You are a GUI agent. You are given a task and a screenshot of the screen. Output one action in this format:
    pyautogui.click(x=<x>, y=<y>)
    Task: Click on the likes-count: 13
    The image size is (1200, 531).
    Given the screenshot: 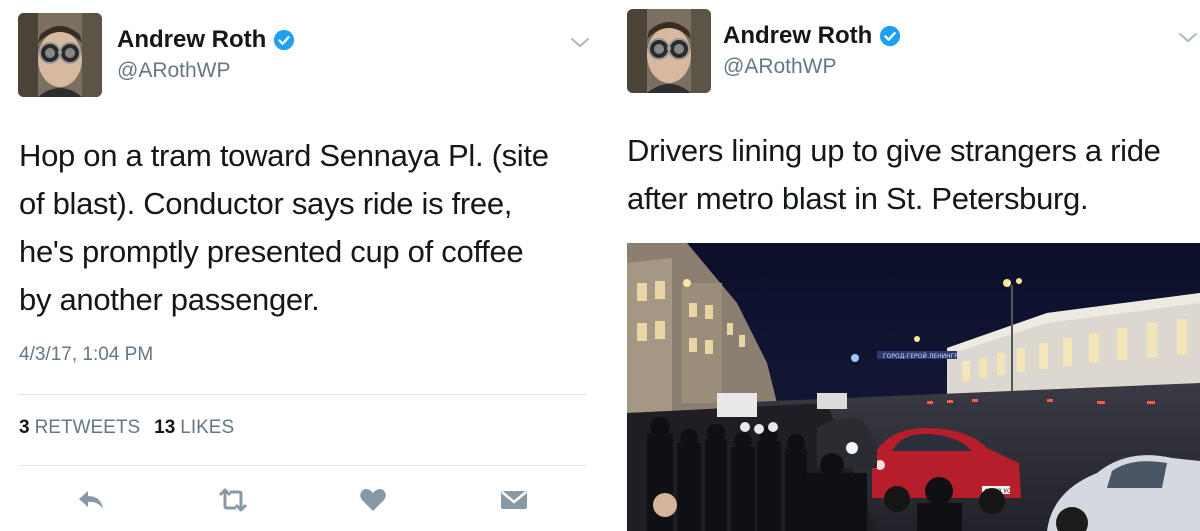 What is the action you would take?
    pyautogui.click(x=165, y=427)
    